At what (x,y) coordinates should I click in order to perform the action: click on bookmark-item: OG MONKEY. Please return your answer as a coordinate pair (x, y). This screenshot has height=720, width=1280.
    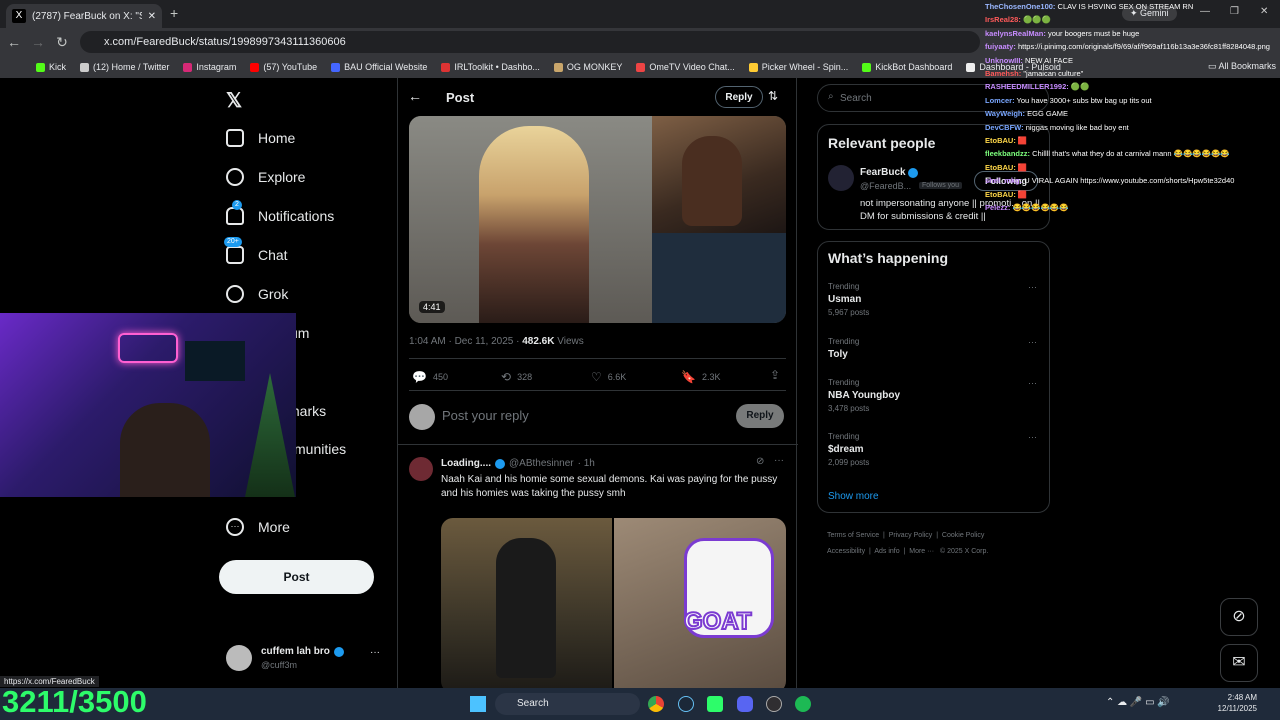
    Looking at the image, I should click on (587, 67).